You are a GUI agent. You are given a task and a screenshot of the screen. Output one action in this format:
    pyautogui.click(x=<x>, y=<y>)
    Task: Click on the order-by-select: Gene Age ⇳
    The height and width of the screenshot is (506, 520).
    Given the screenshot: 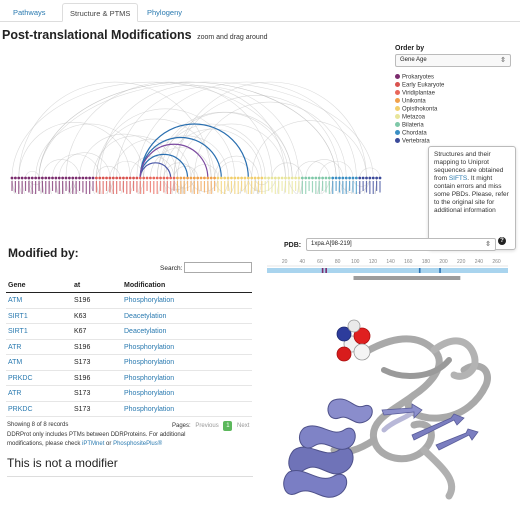 What is the action you would take?
    pyautogui.click(x=453, y=60)
    